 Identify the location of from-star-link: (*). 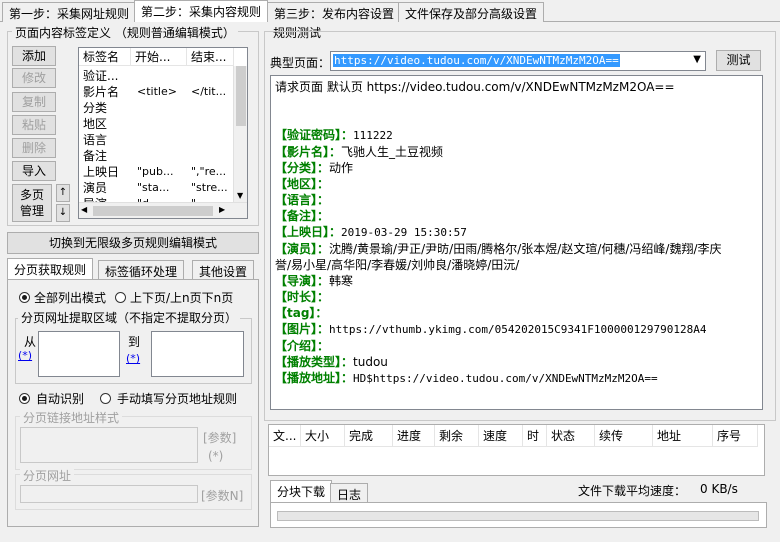
(25, 355).